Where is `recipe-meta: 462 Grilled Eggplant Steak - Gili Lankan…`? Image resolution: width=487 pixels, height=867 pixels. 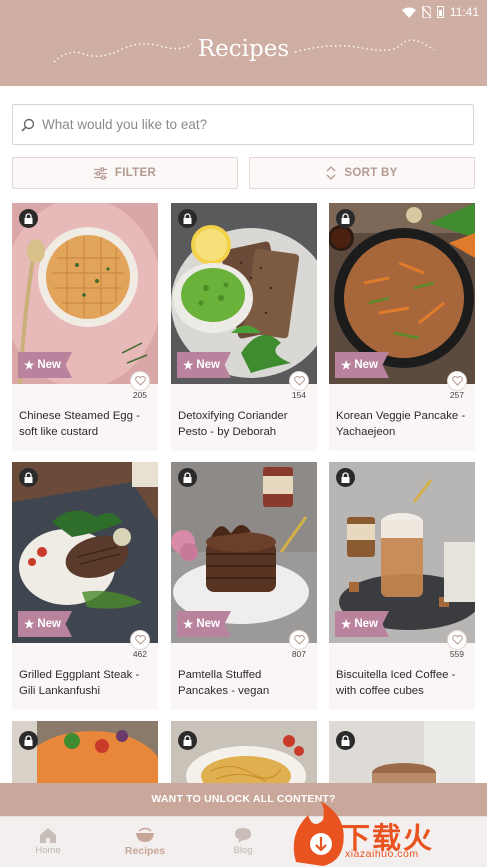
recipe-meta: 462 Grilled Eggplant Steak - Gili Lankan… is located at coordinates (85, 676).